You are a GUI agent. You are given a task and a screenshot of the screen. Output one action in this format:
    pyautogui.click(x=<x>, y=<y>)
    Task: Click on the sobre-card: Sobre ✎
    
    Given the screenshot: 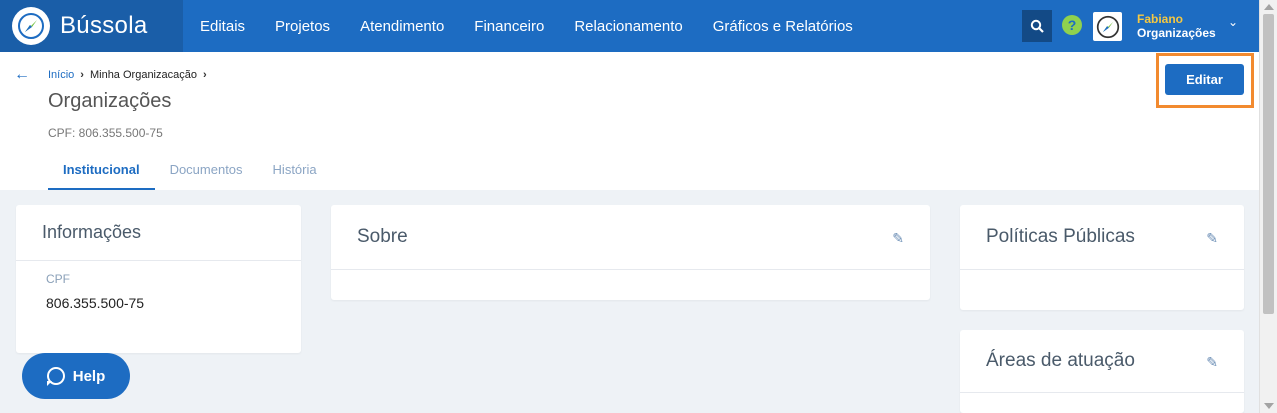 What is the action you would take?
    pyautogui.click(x=630, y=252)
    